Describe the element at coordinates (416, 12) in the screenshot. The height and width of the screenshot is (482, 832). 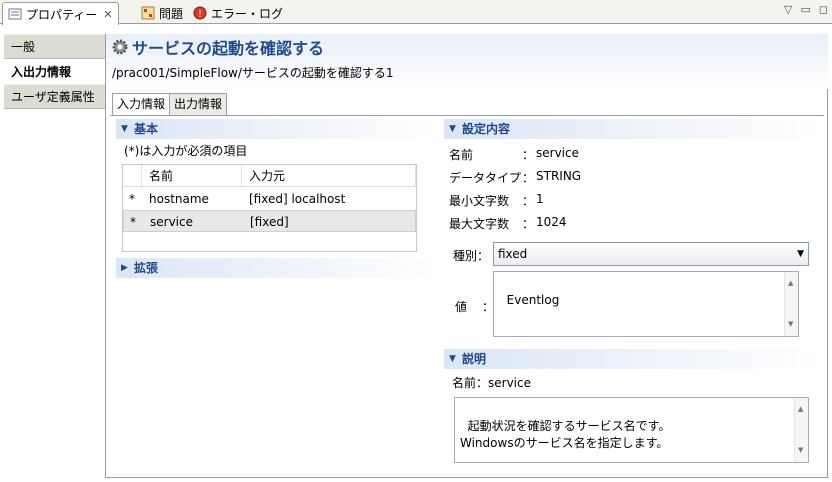
I see `view-tab-bar: プロパティー ✕ 問題 ! エラー・ログ ▽ ▭ ◻` at that location.